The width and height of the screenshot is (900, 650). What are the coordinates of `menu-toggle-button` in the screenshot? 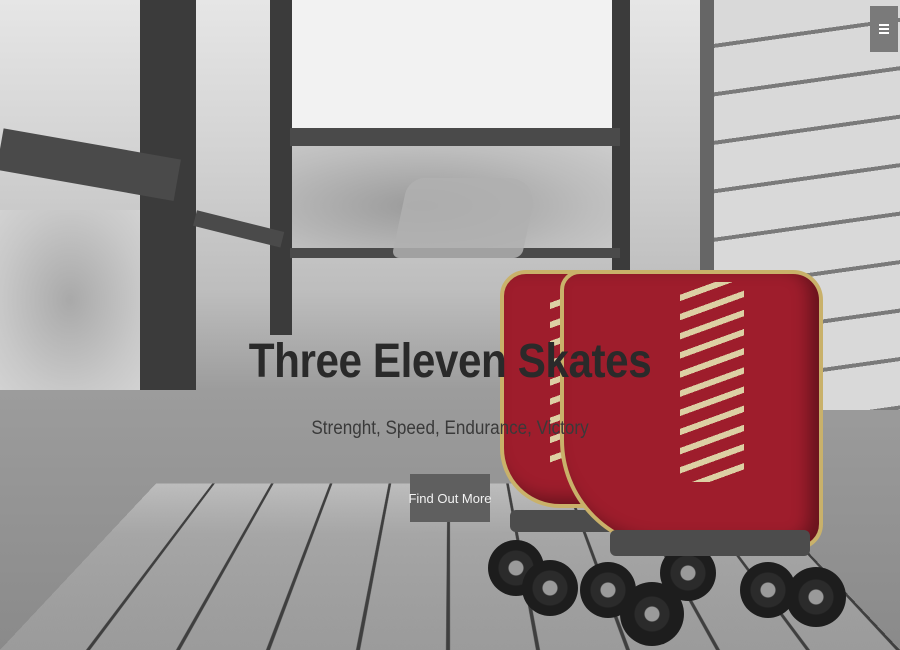 It's located at (884, 29).